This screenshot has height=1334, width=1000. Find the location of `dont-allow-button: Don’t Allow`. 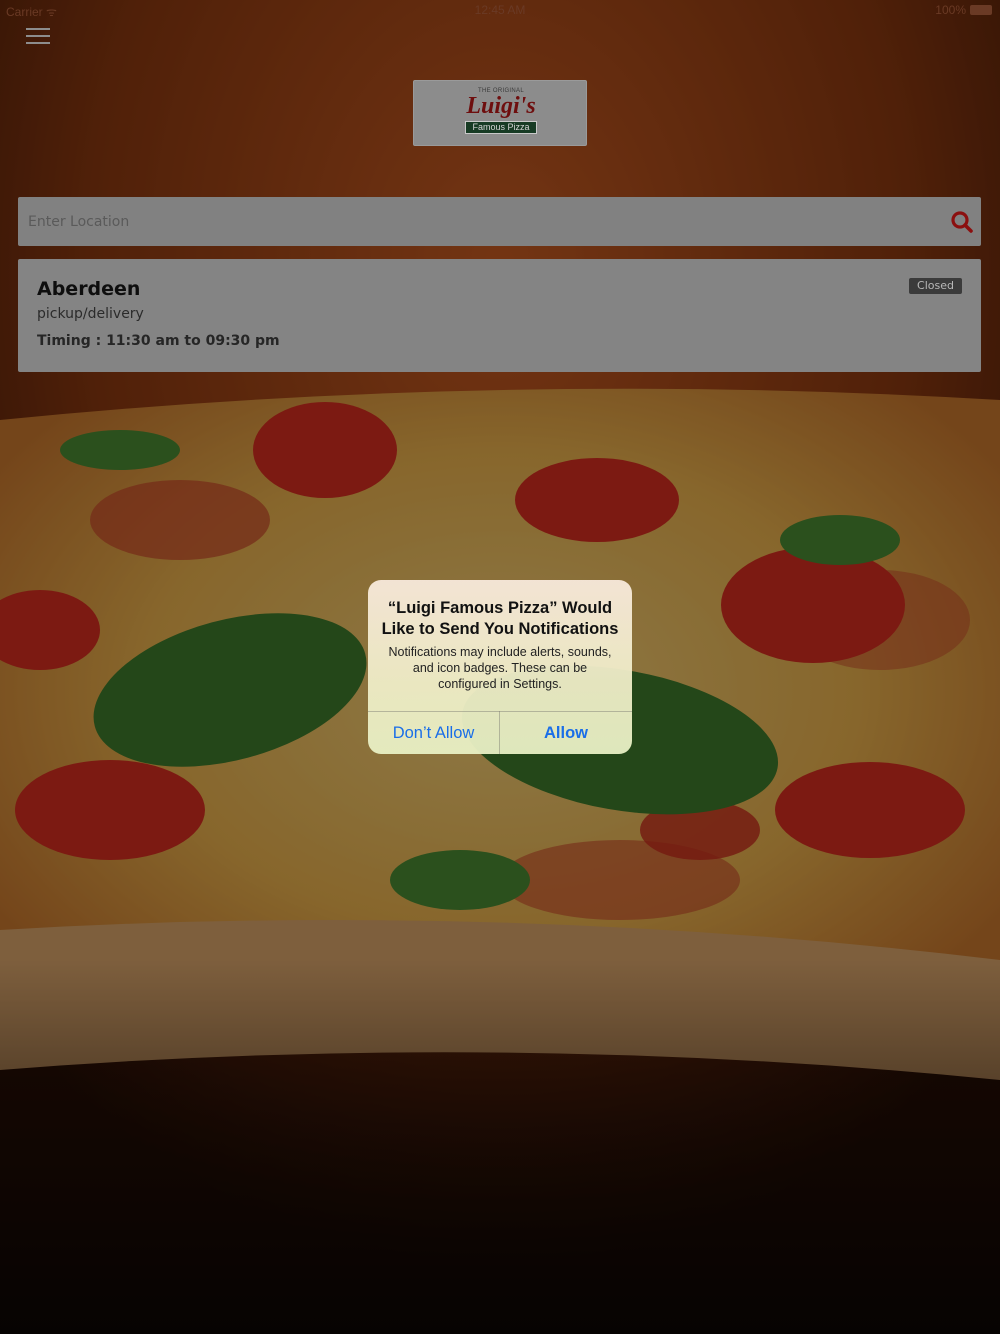

dont-allow-button: Don’t Allow is located at coordinates (433, 733).